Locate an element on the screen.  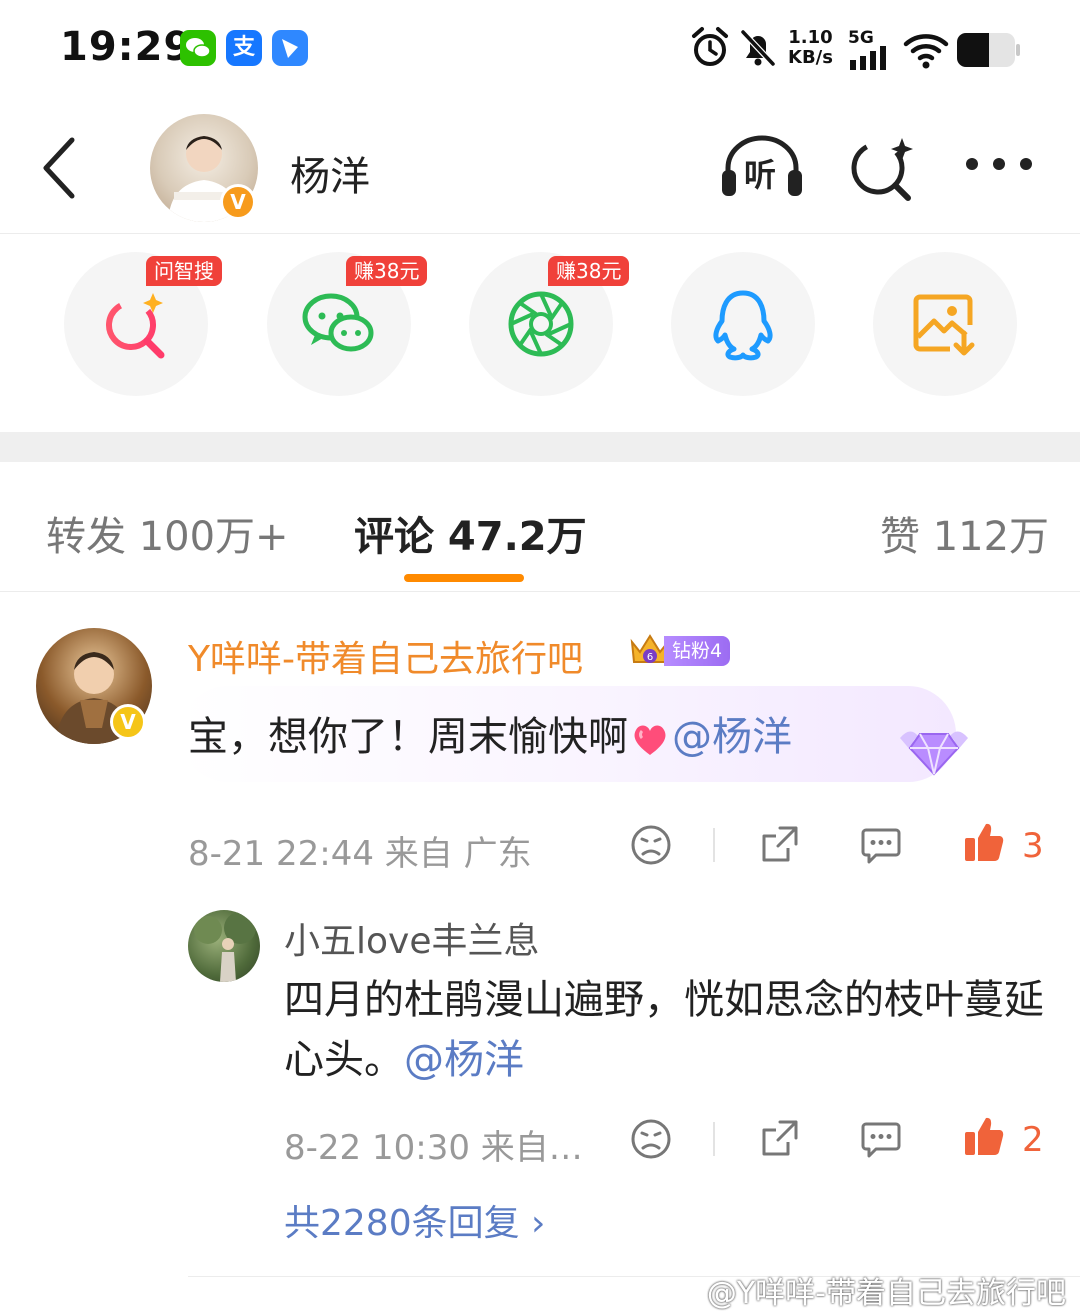
interaction-tabs: 转发 100万+ 评论 47.2万 赞 112万 is located at coordinates (540, 527).